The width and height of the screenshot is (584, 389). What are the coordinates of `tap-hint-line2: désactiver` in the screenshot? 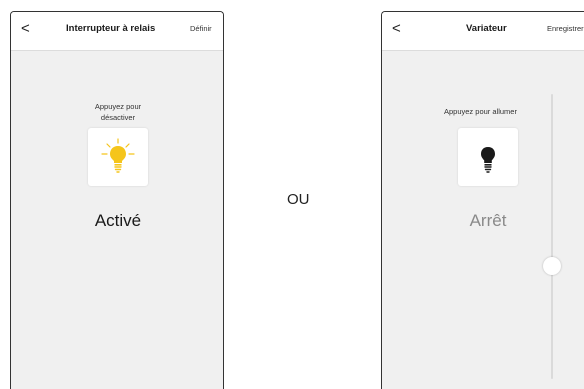 It's located at (118, 117).